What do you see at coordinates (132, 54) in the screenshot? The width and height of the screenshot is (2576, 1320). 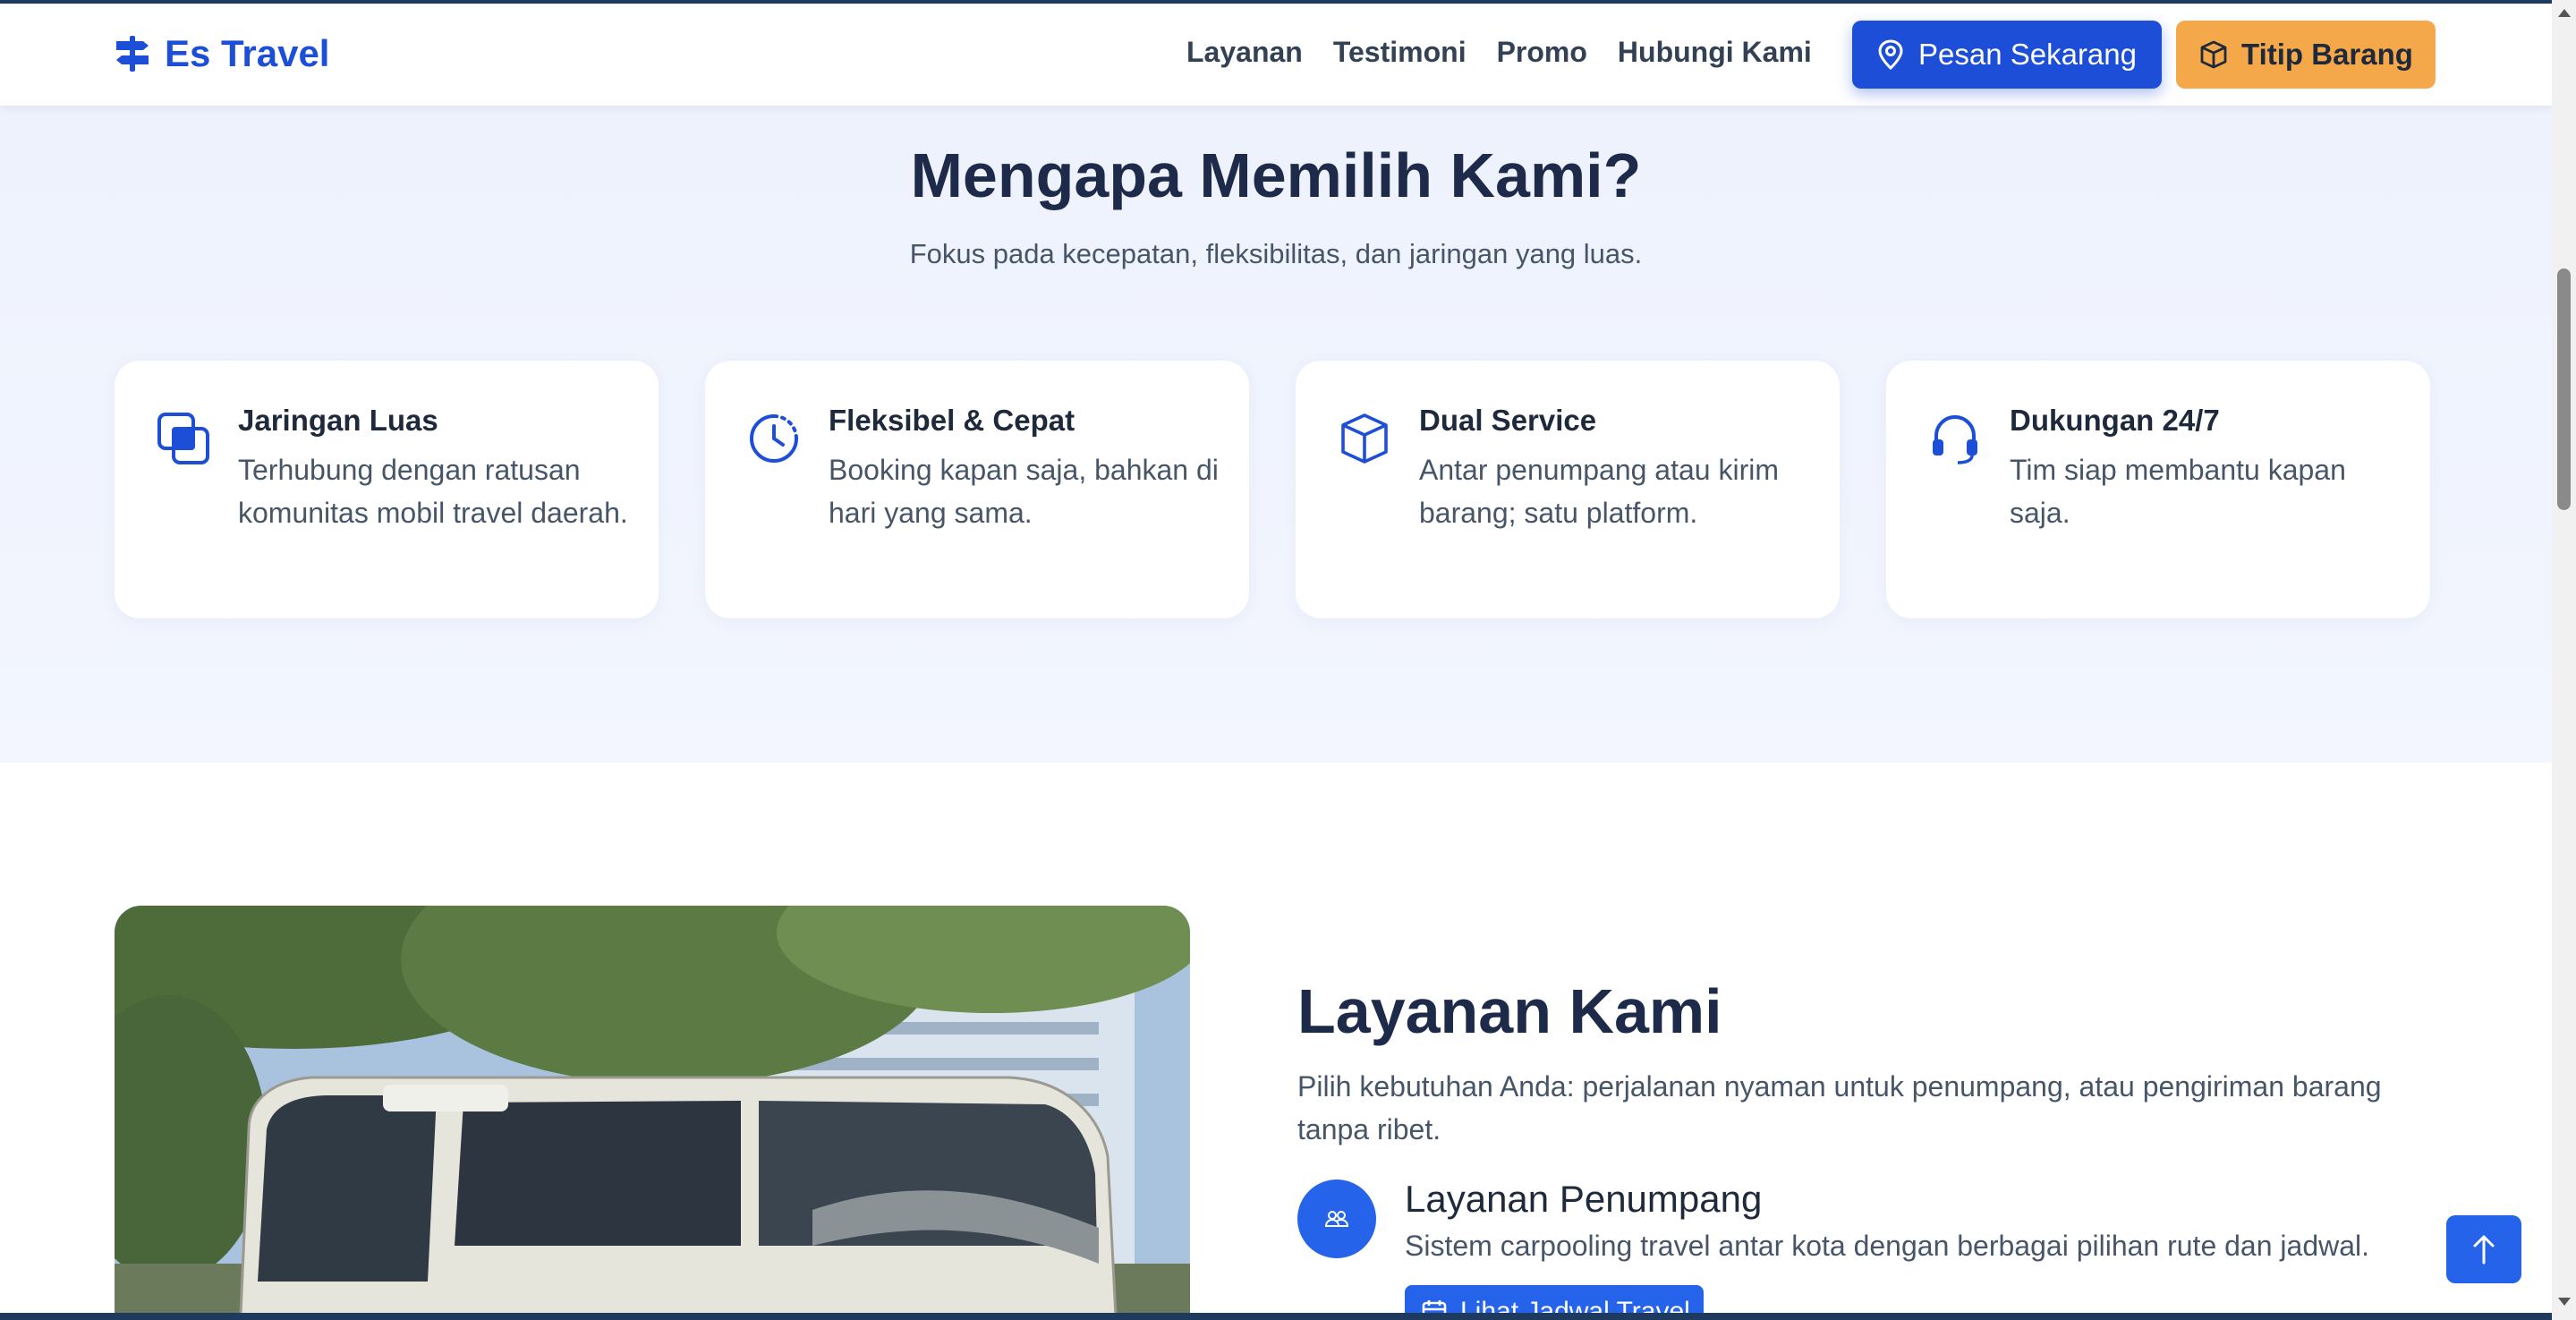 I see `signpost-icon` at bounding box center [132, 54].